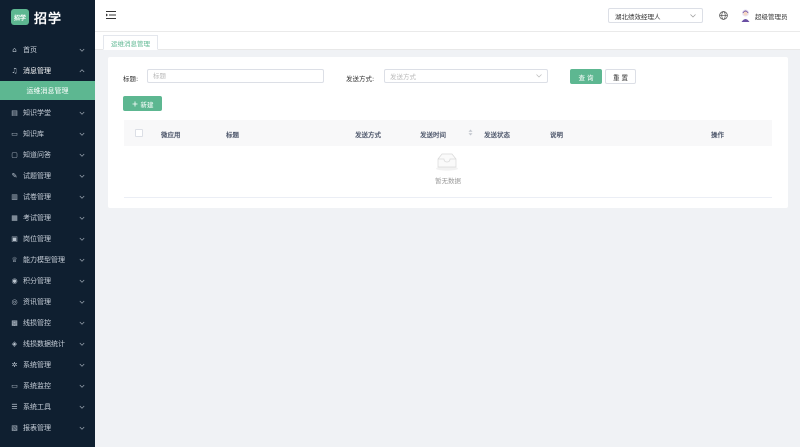 This screenshot has width=800, height=447. I want to click on gear-icon: ✲, so click(14, 364).